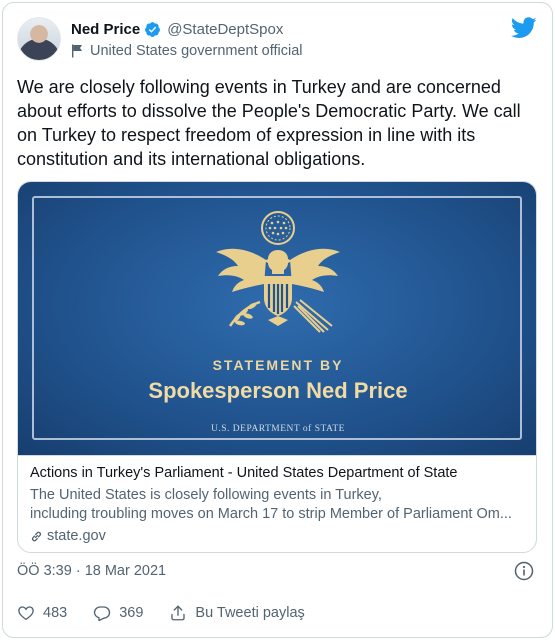 The image size is (555, 640). What do you see at coordinates (42, 613) in the screenshot?
I see `like-button: 483` at bounding box center [42, 613].